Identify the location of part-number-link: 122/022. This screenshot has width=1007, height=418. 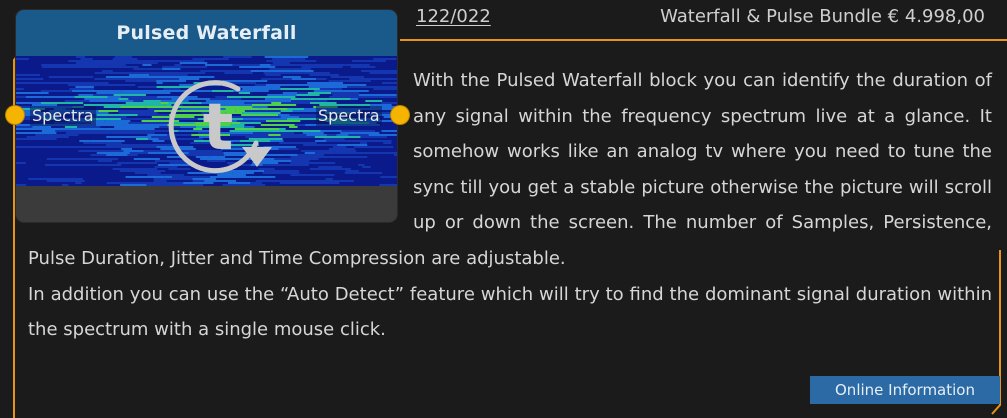
(453, 16).